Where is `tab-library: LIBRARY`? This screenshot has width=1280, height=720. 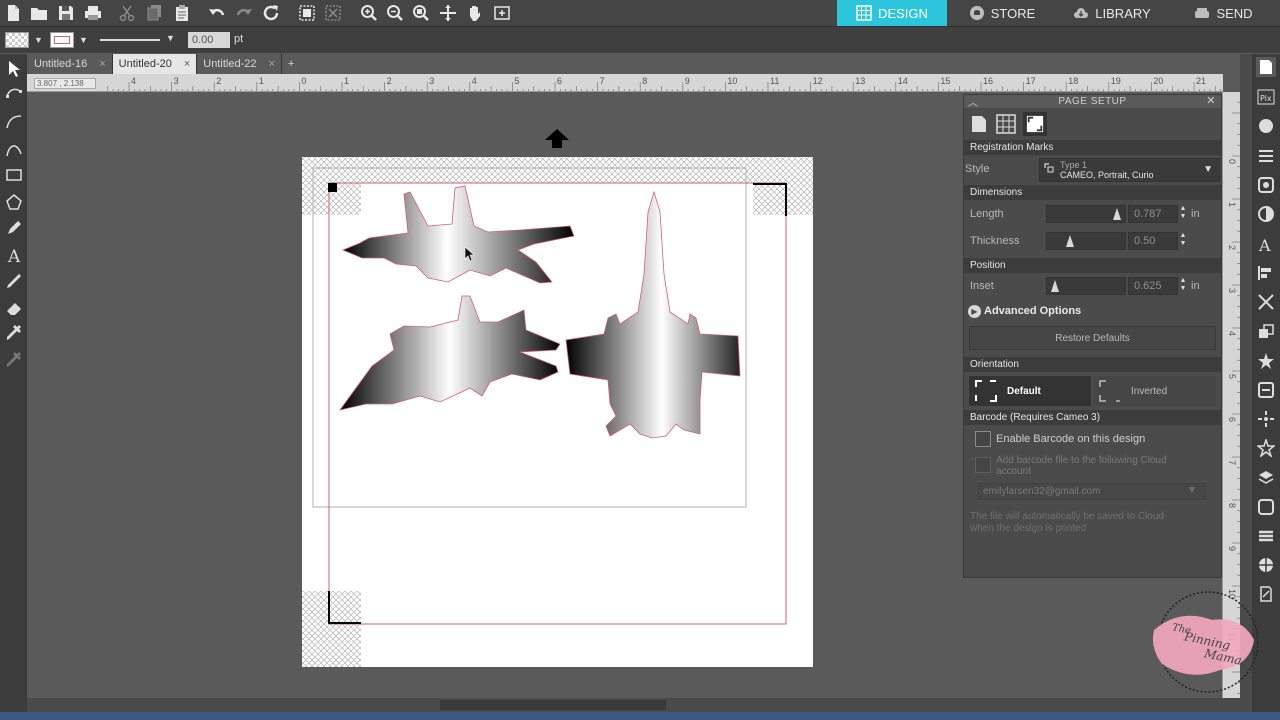 tab-library: LIBRARY is located at coordinates (1112, 13).